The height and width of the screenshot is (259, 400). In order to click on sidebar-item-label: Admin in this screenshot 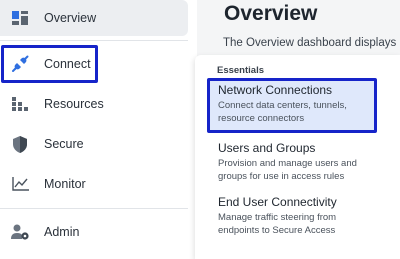, I will do `click(62, 232)`.